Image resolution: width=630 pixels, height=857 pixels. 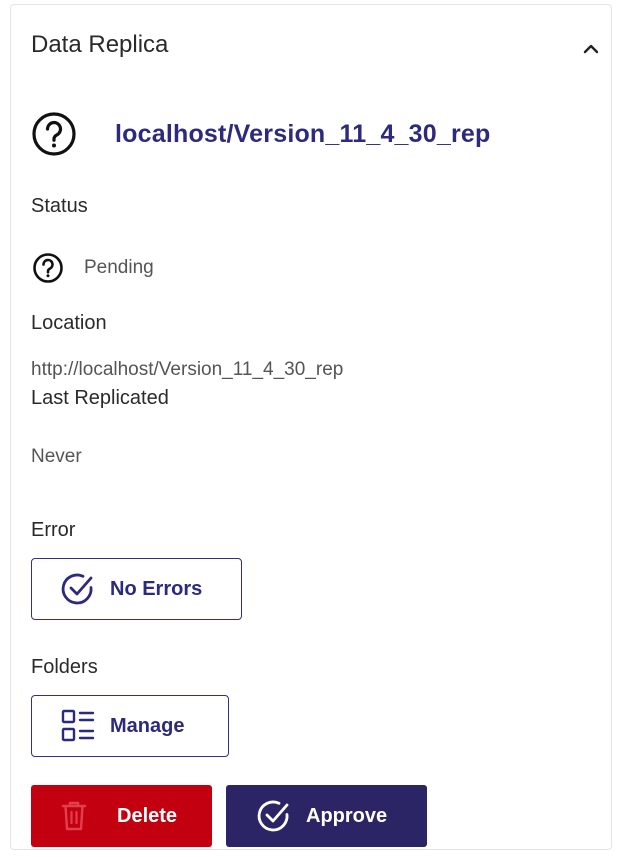 What do you see at coordinates (119, 267) in the screenshot?
I see `status-text: Pending` at bounding box center [119, 267].